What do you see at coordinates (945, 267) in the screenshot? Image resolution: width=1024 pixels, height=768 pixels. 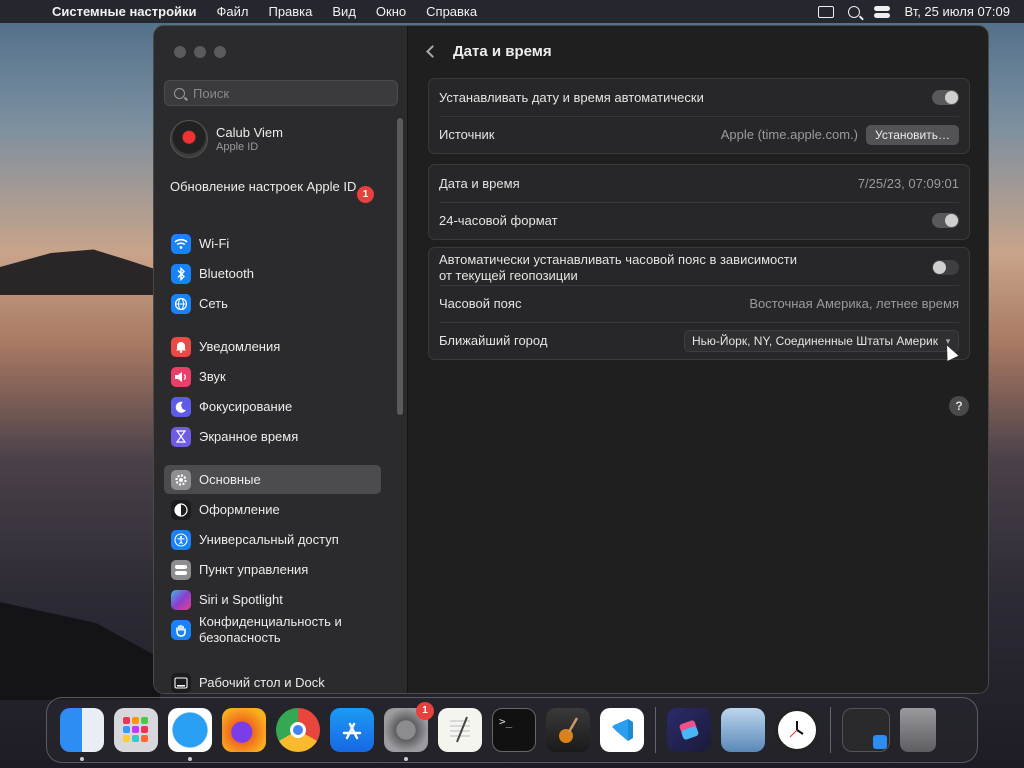 I see `auto-timezone-toggle` at bounding box center [945, 267].